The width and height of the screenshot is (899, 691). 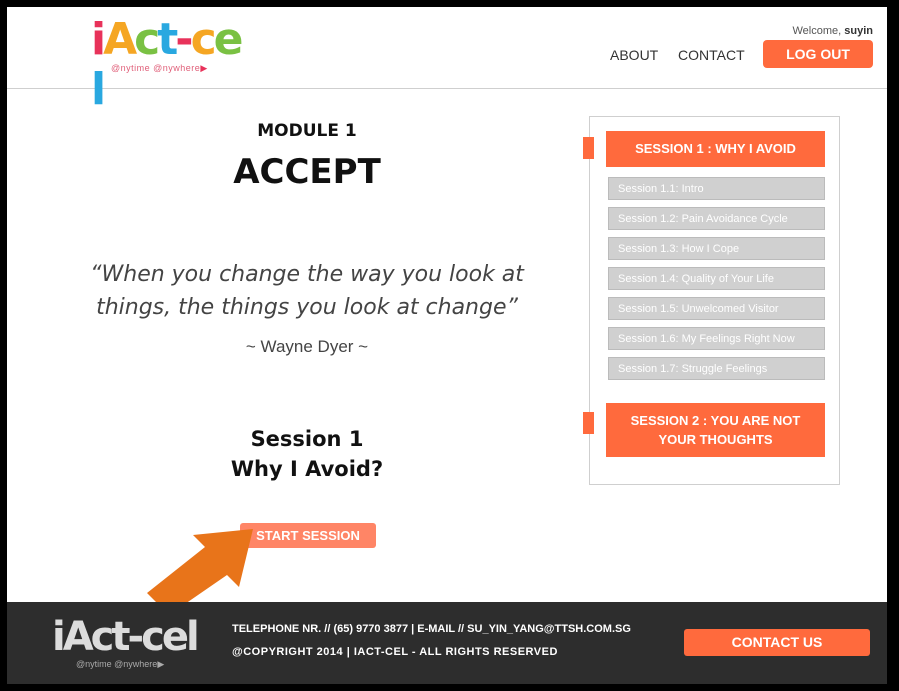 What do you see at coordinates (715, 149) in the screenshot?
I see `session1-header: SESSION 1 : WHY I AVOID` at bounding box center [715, 149].